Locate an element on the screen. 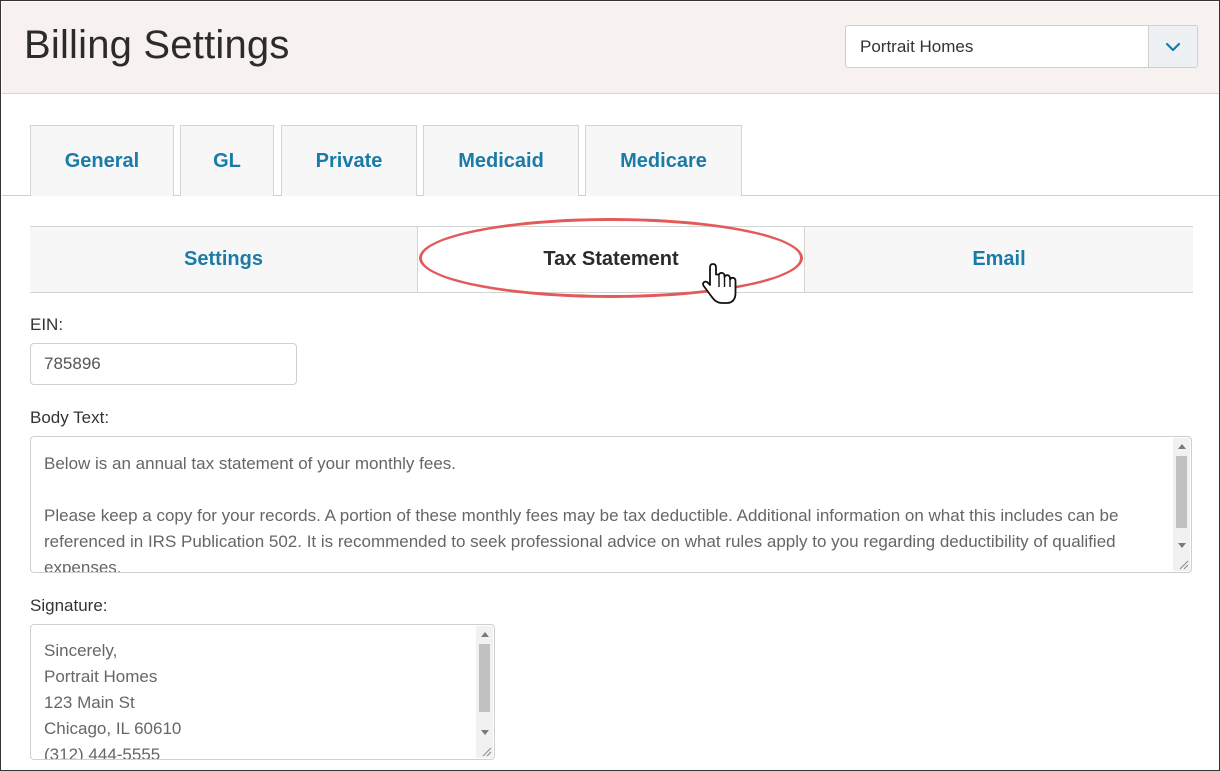 The width and height of the screenshot is (1220, 771). signature-scrollbar is located at coordinates (484, 692).